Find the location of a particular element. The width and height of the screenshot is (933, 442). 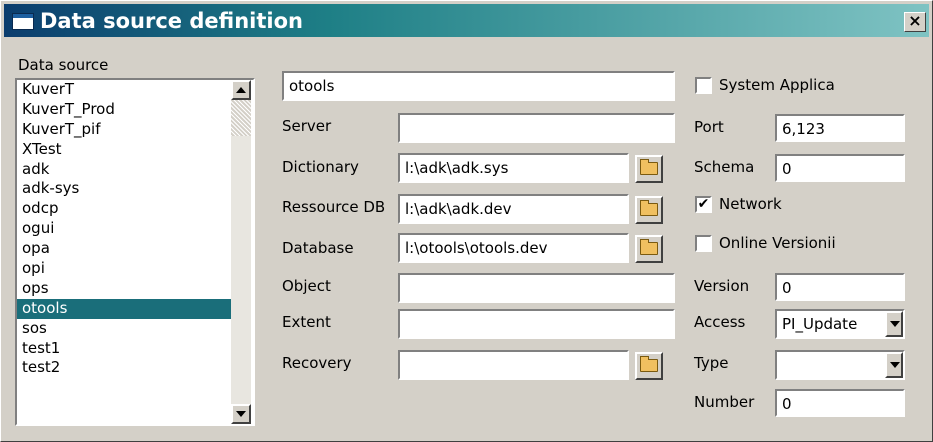

window-title: Data source definition is located at coordinates (171, 21).